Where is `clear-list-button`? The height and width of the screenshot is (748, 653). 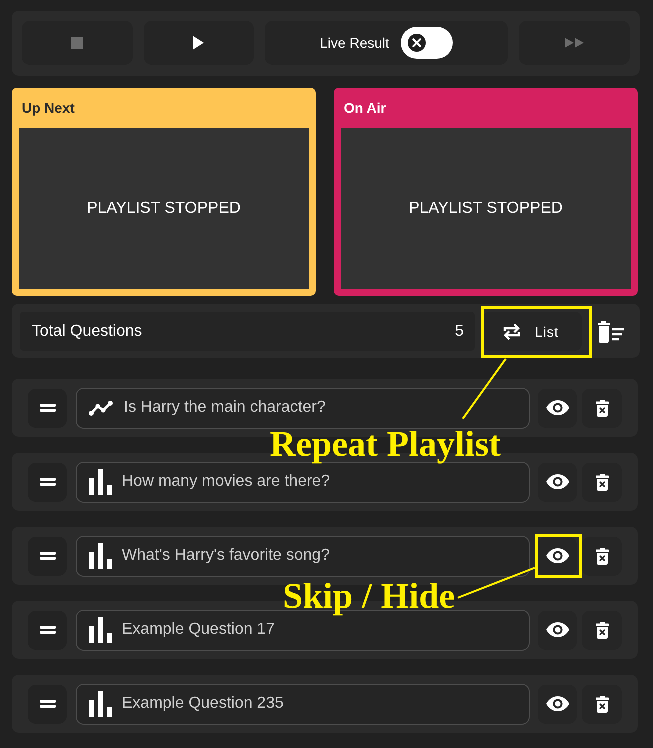
clear-list-button is located at coordinates (611, 331).